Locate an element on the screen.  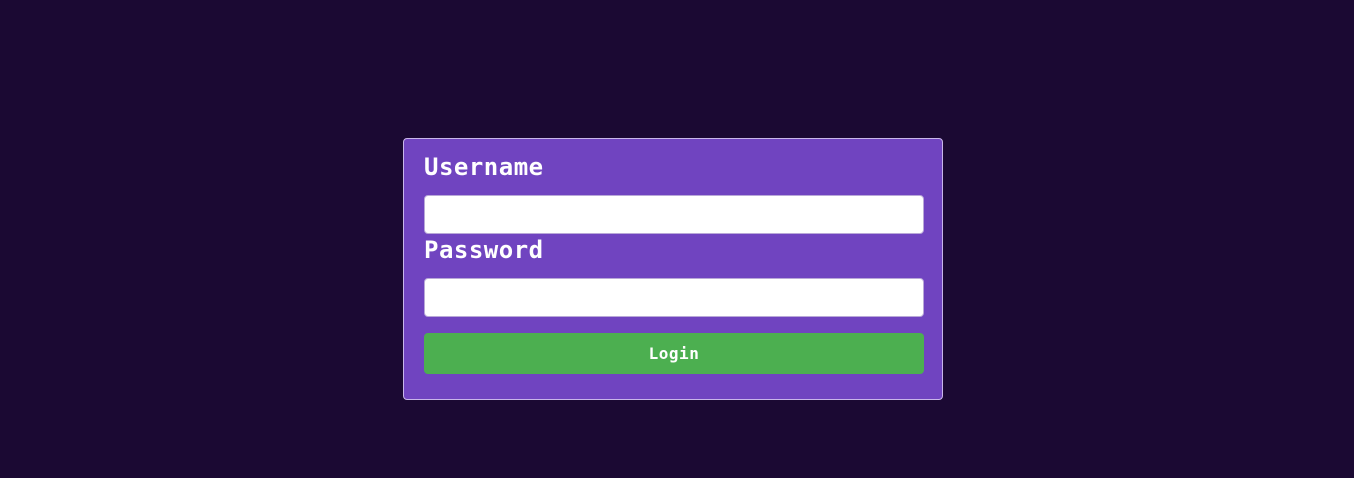
password-input is located at coordinates (674, 297).